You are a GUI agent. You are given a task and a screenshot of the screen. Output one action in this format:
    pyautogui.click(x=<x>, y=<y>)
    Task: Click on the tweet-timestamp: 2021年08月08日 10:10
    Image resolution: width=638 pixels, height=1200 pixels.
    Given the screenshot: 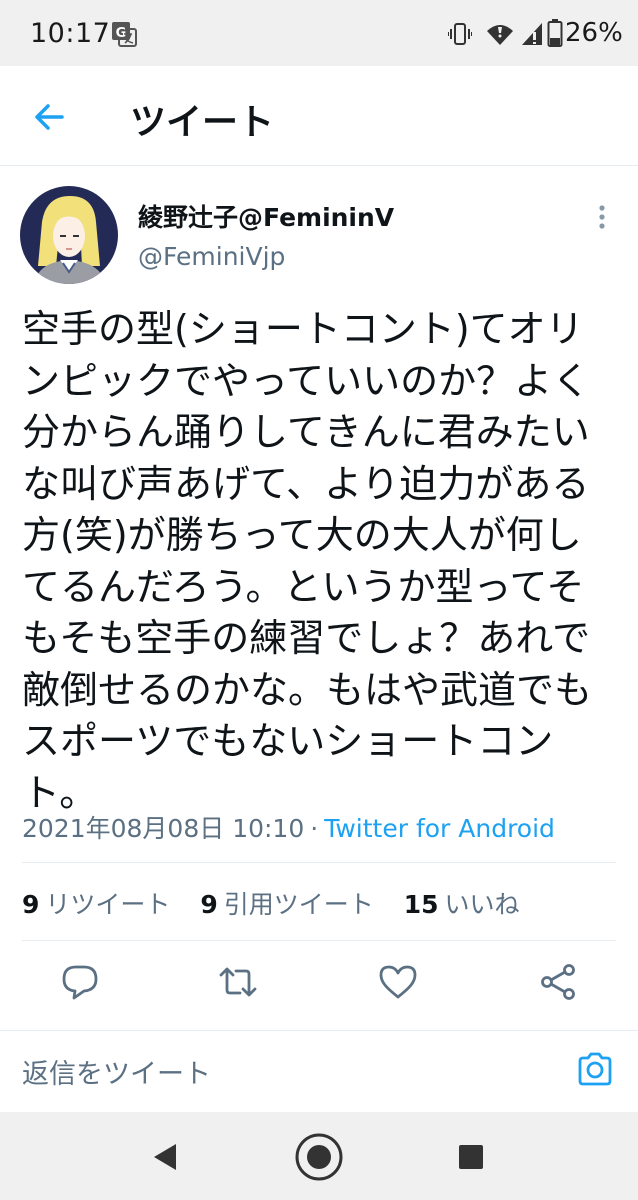 What is the action you would take?
    pyautogui.click(x=163, y=828)
    